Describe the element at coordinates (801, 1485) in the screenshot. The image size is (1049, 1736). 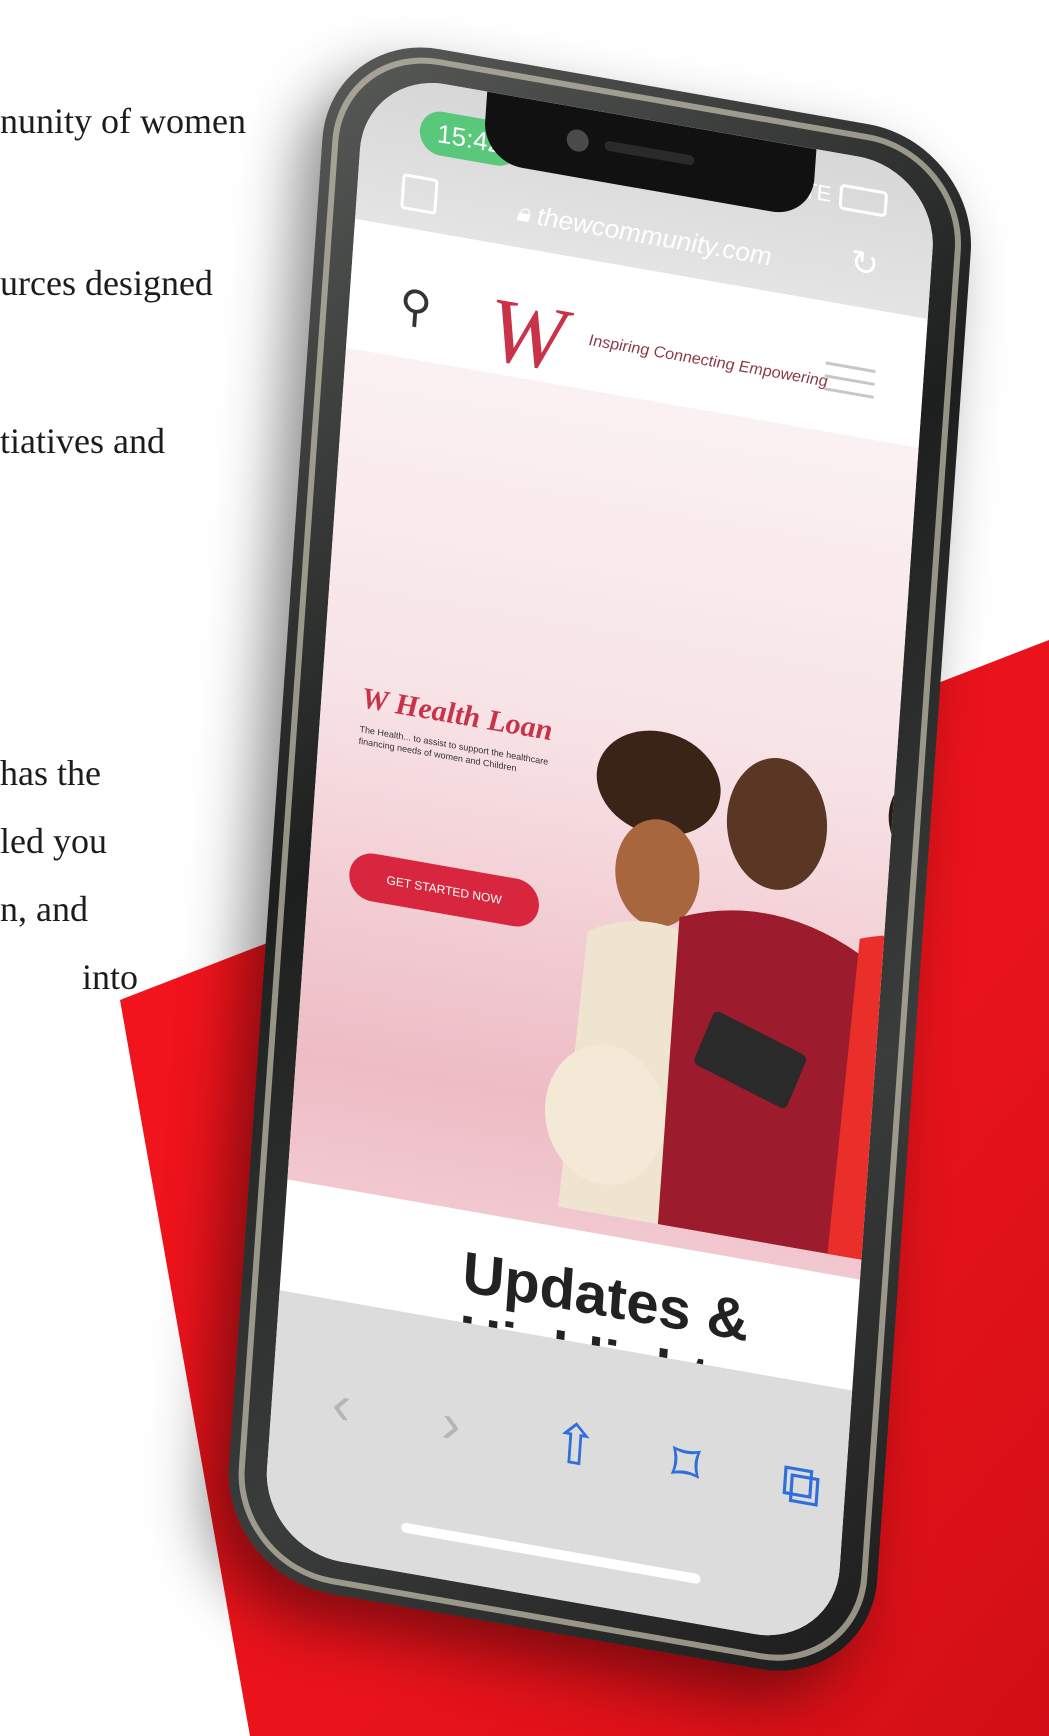
I see `tabs-icon: ⧉` at that location.